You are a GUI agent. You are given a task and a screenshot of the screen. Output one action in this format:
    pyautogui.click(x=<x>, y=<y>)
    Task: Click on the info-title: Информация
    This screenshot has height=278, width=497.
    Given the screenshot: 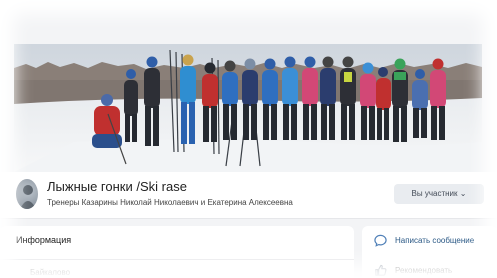 What is the action you would take?
    pyautogui.click(x=44, y=240)
    